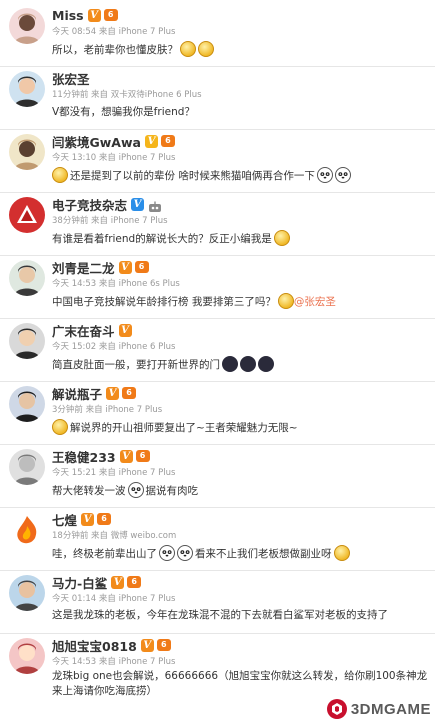  I want to click on watermark: 3DMGAME, so click(378, 709).